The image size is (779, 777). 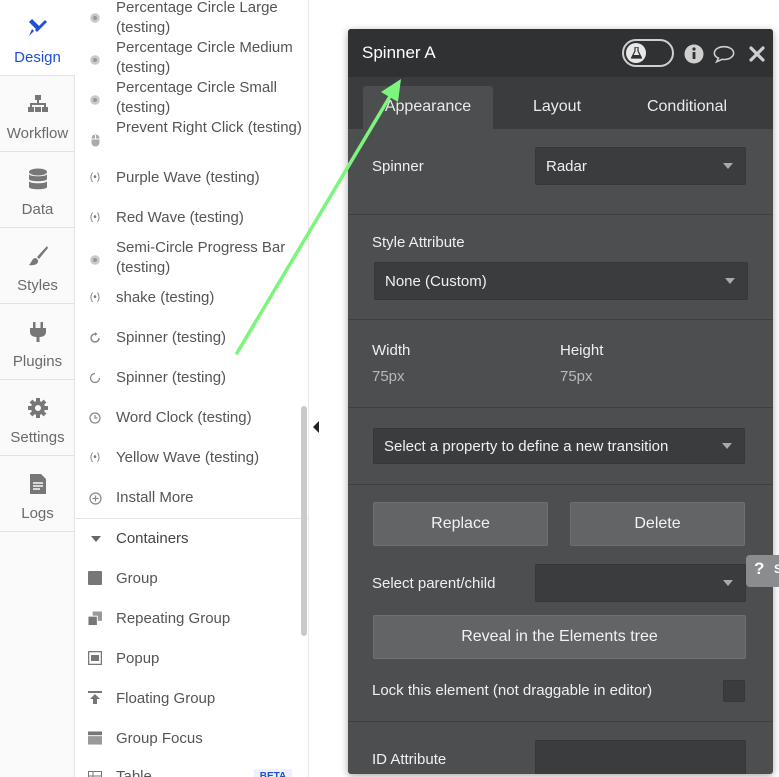 What do you see at coordinates (316, 427) in the screenshot?
I see `collapse-panel-icon` at bounding box center [316, 427].